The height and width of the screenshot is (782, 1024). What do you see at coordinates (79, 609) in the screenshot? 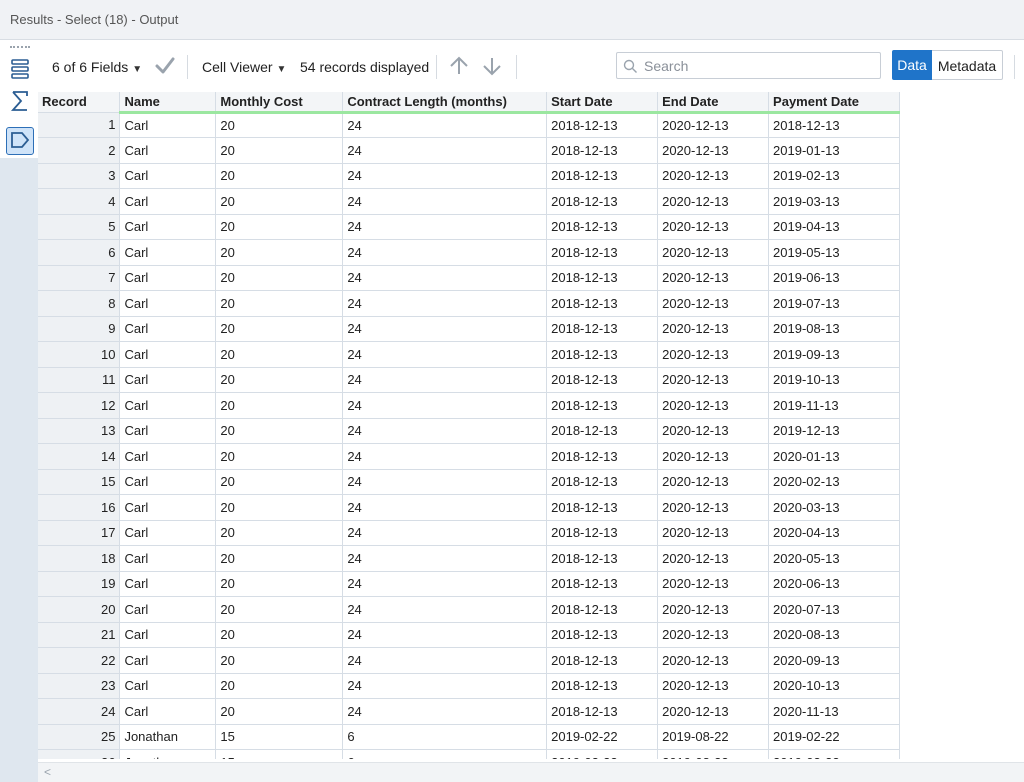
I see `record-number-cell: 20` at bounding box center [79, 609].